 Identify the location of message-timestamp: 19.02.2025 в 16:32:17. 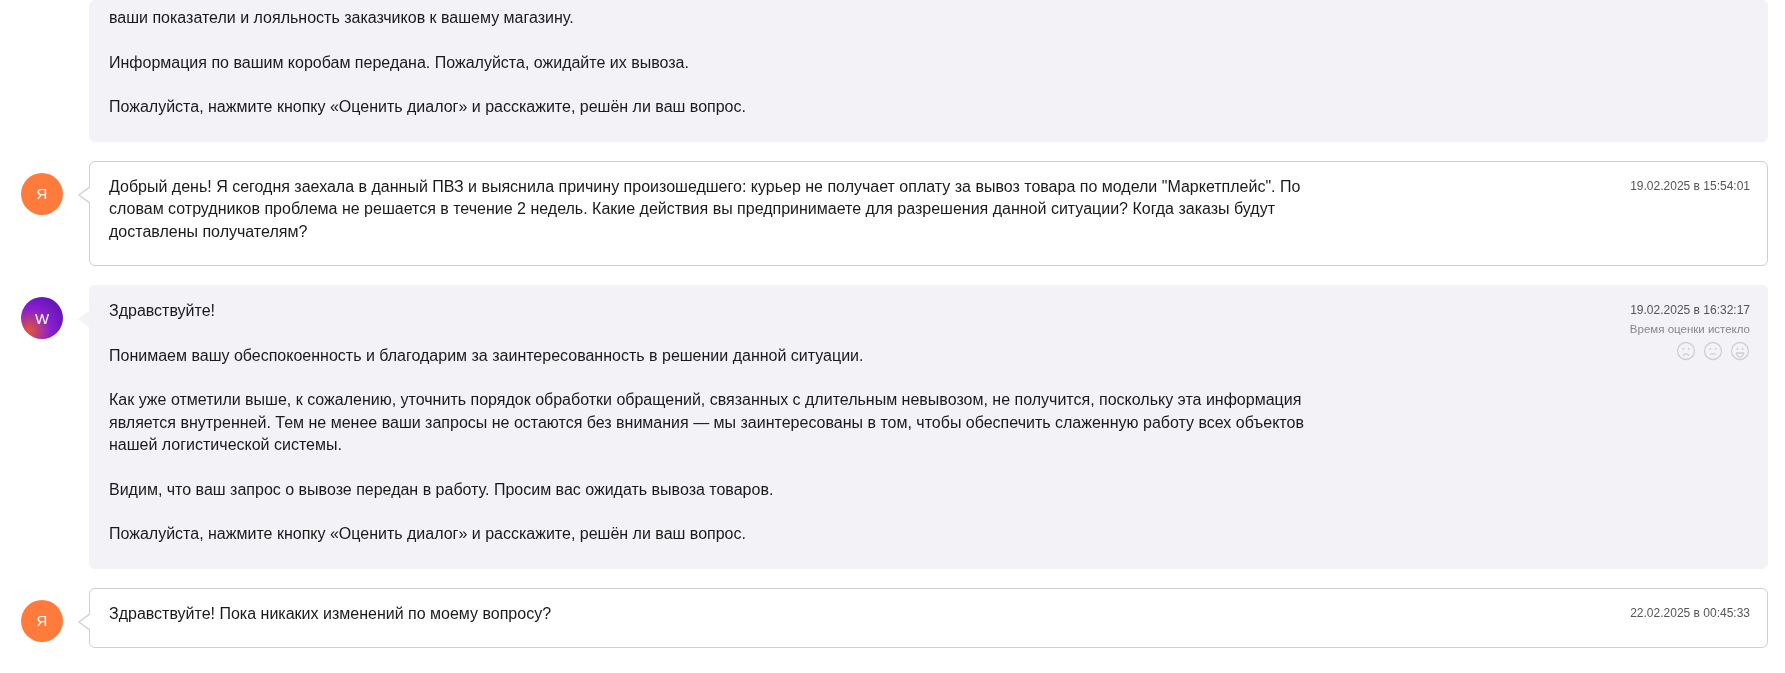
(1690, 310).